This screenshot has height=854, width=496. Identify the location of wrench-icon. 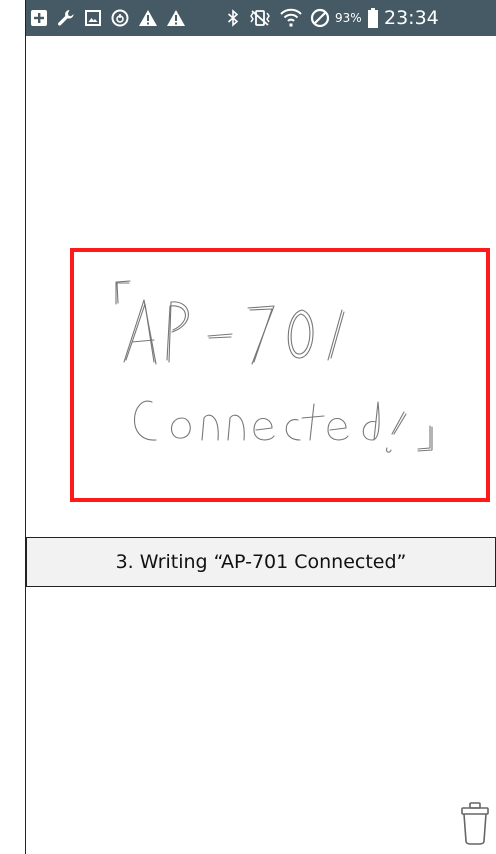
(66, 18).